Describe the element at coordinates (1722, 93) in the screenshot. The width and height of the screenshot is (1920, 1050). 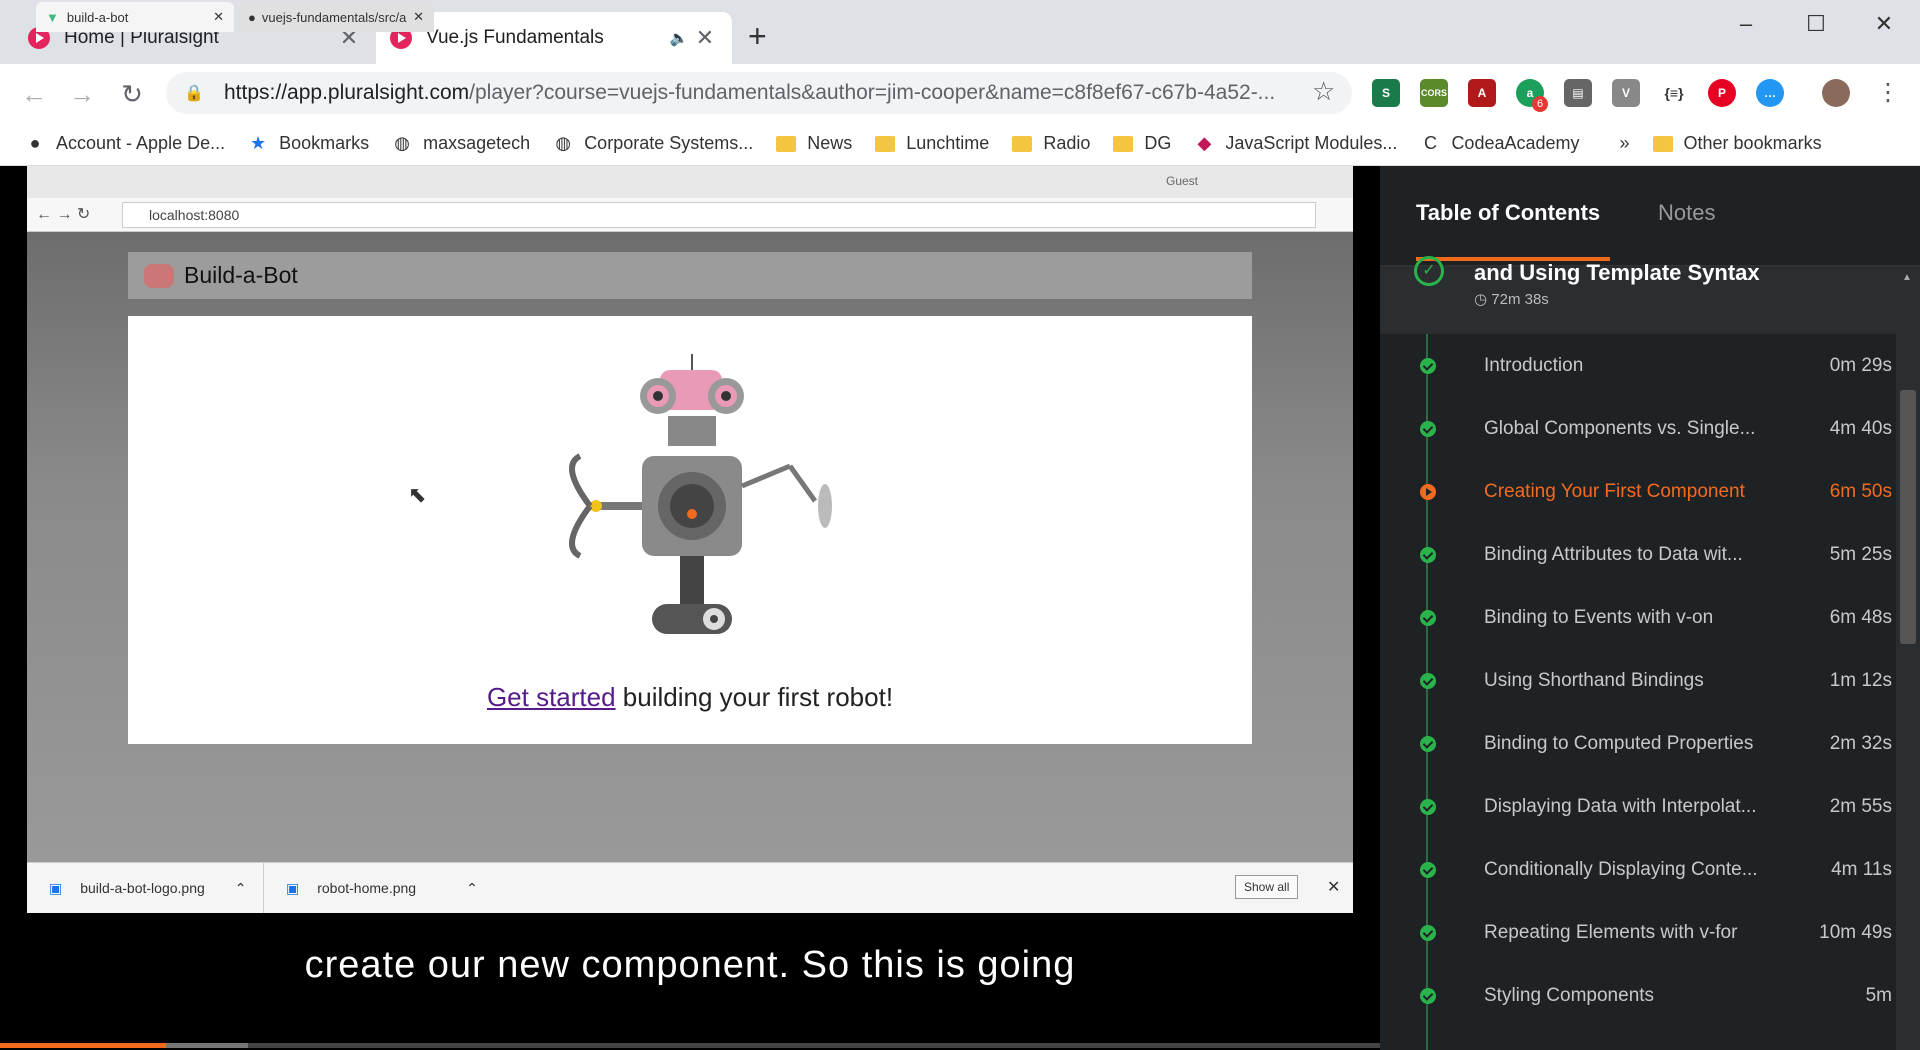
I see `pinterest-icon: P` at that location.